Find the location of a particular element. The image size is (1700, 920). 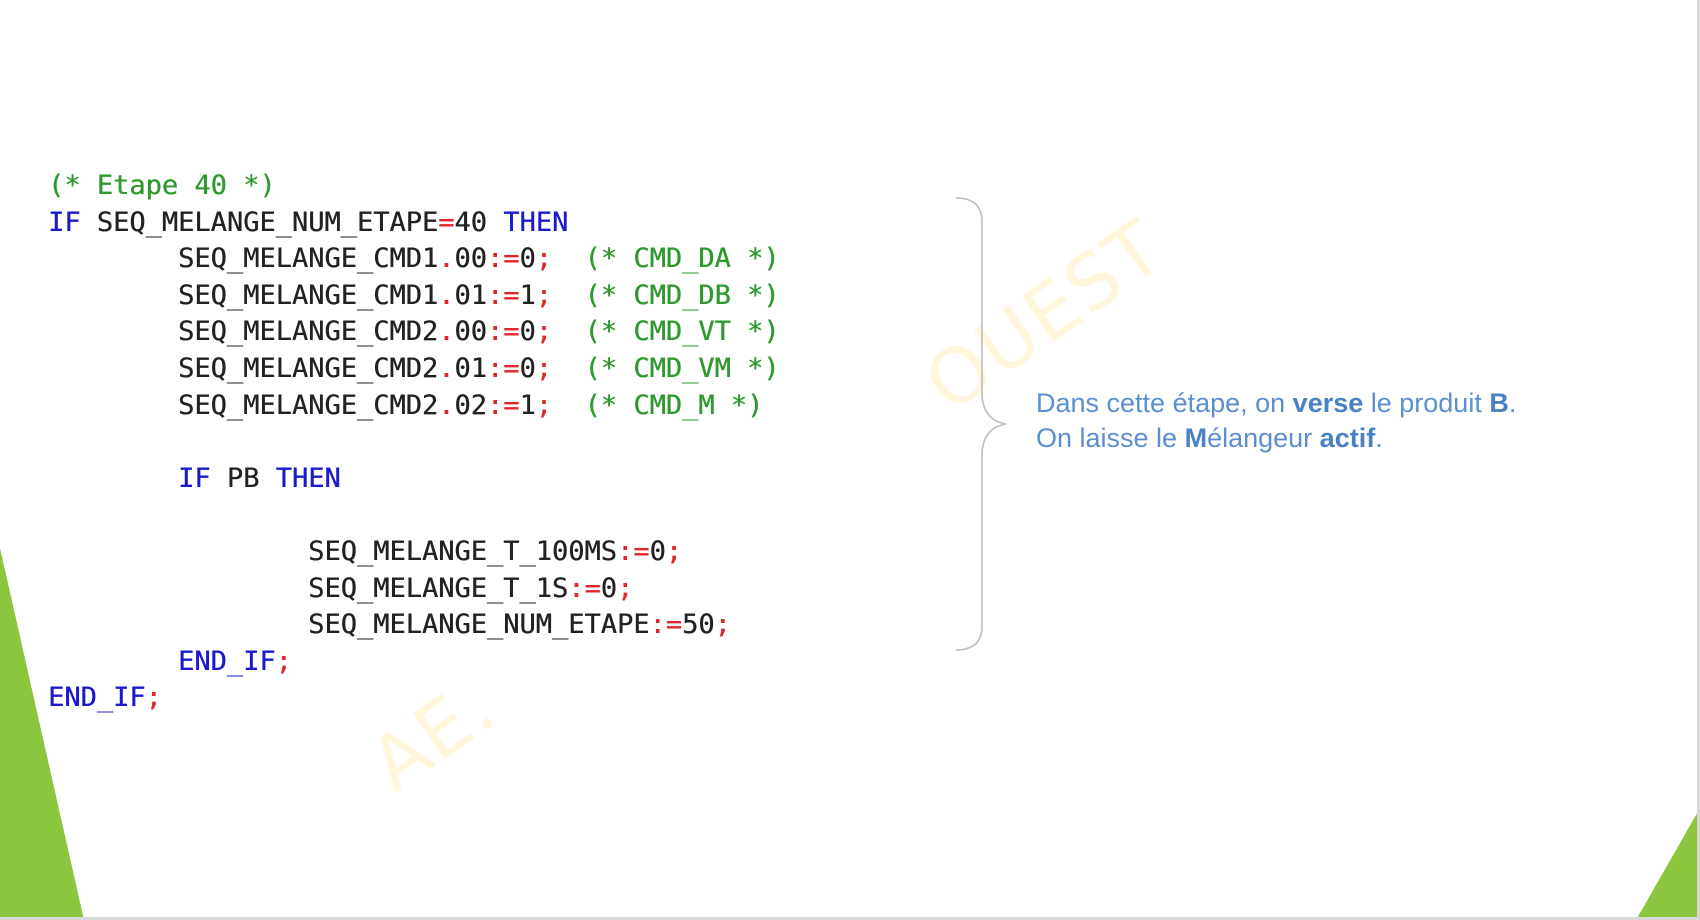

code-token: SEQ_MELANGE_T_1S is located at coordinates (308, 588).